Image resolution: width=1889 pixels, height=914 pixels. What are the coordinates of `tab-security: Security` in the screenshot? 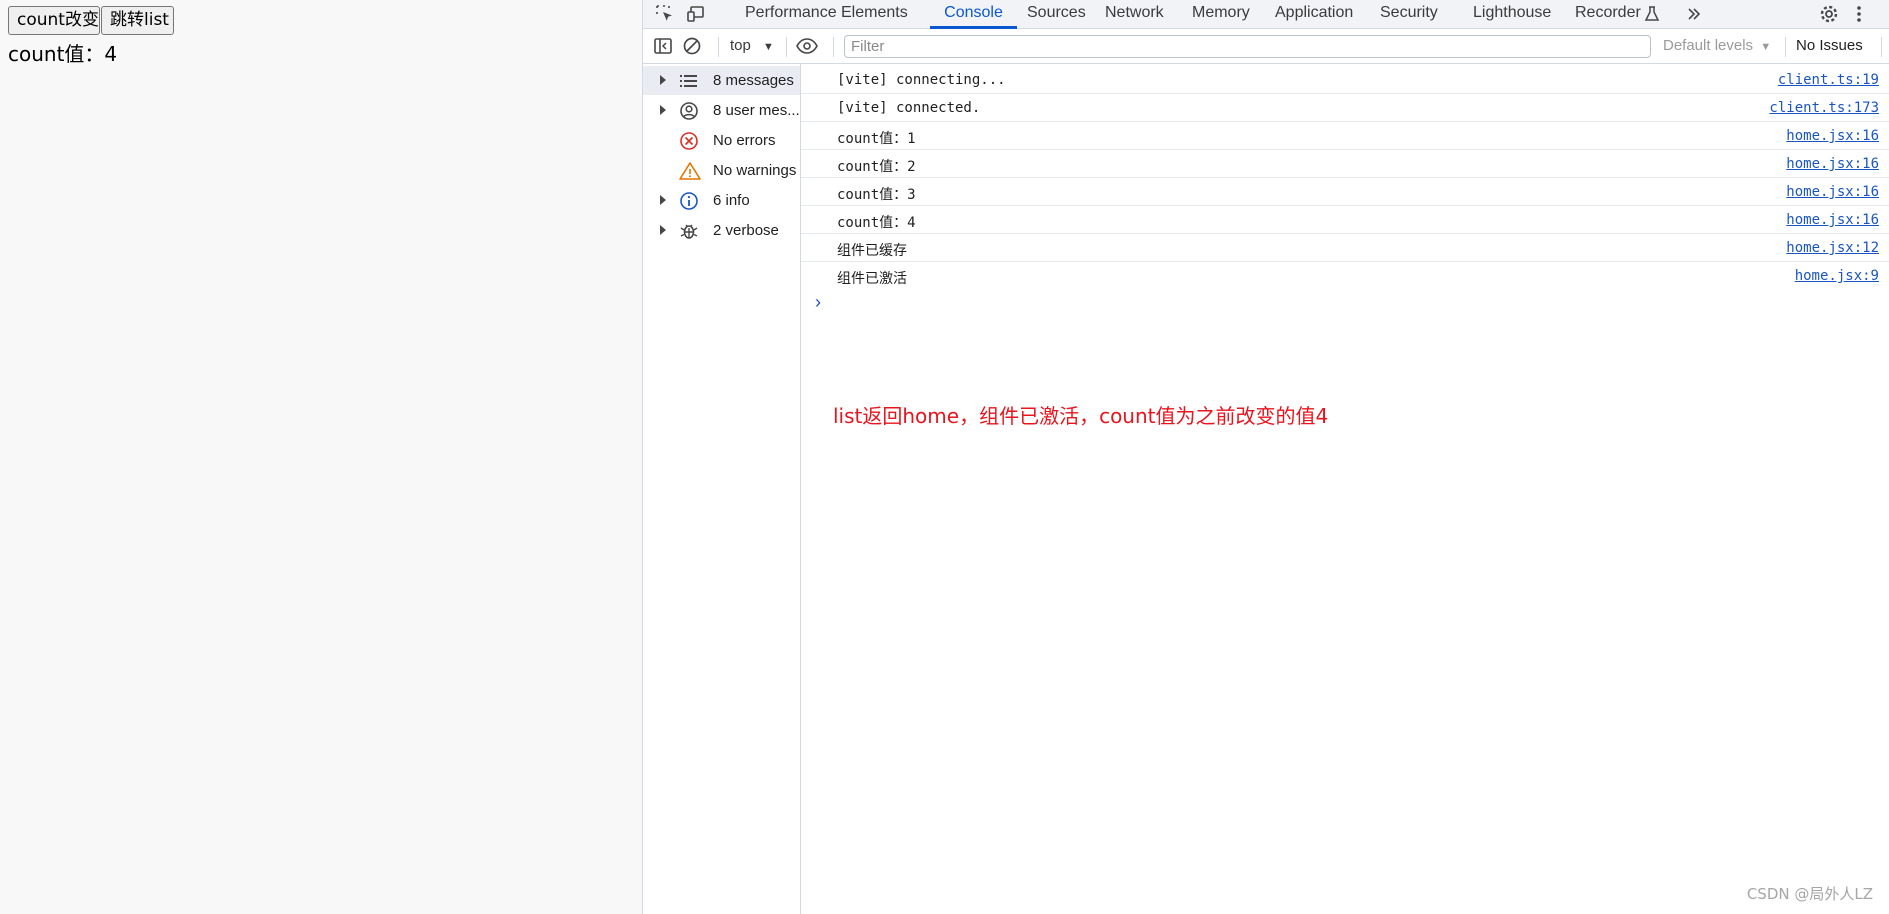 It's located at (1409, 14).